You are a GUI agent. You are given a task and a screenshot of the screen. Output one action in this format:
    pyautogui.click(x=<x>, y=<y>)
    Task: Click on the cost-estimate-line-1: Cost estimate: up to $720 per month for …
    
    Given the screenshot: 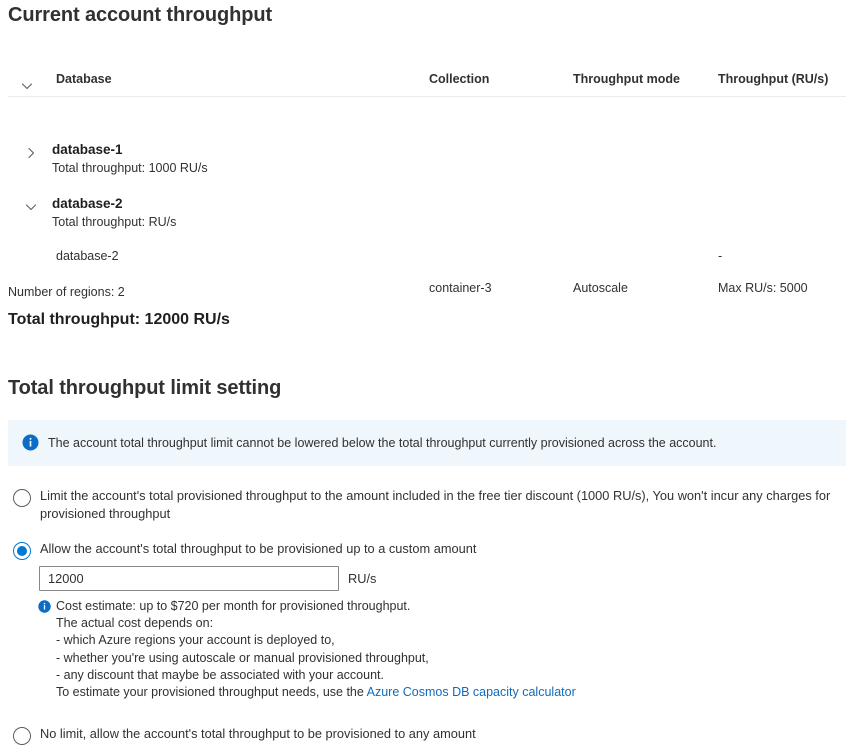 What is the action you would take?
    pyautogui.click(x=233, y=606)
    